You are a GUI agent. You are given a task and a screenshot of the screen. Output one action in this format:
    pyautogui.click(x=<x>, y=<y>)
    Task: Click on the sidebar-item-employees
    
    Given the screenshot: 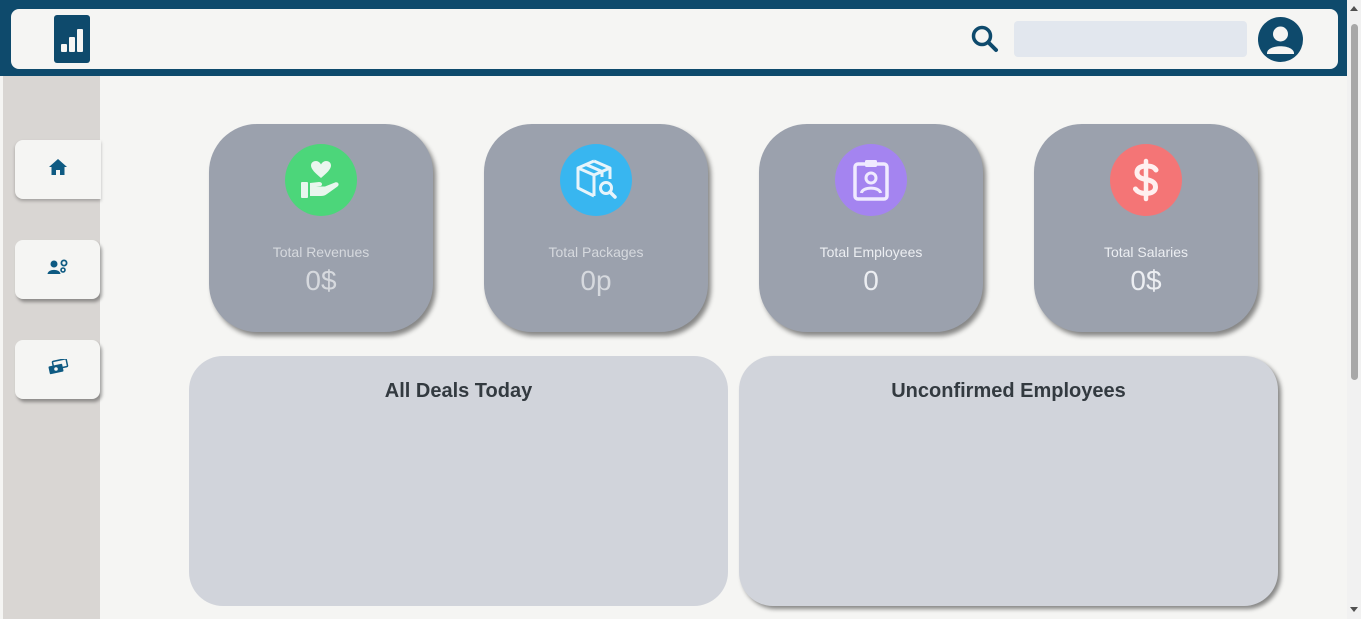 What is the action you would take?
    pyautogui.click(x=57, y=269)
    